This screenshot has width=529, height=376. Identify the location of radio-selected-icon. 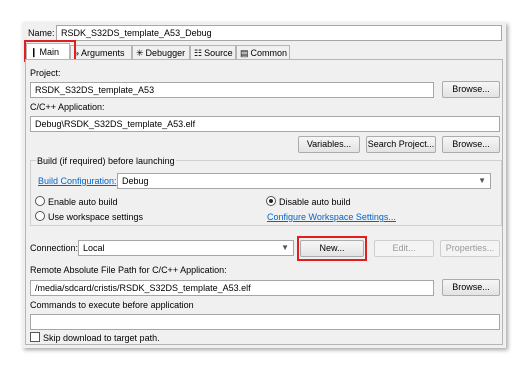
(271, 201).